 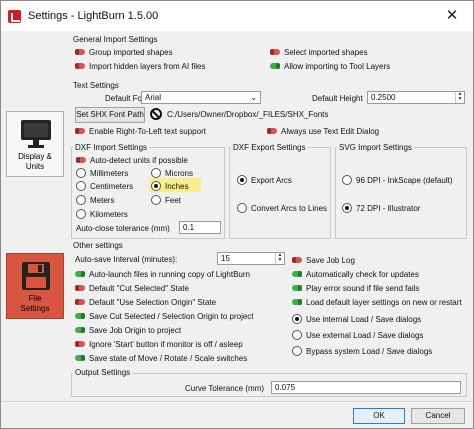 I want to click on auto-close-tolerance-label: Auto-close tolerance (mm), so click(x=123, y=228).